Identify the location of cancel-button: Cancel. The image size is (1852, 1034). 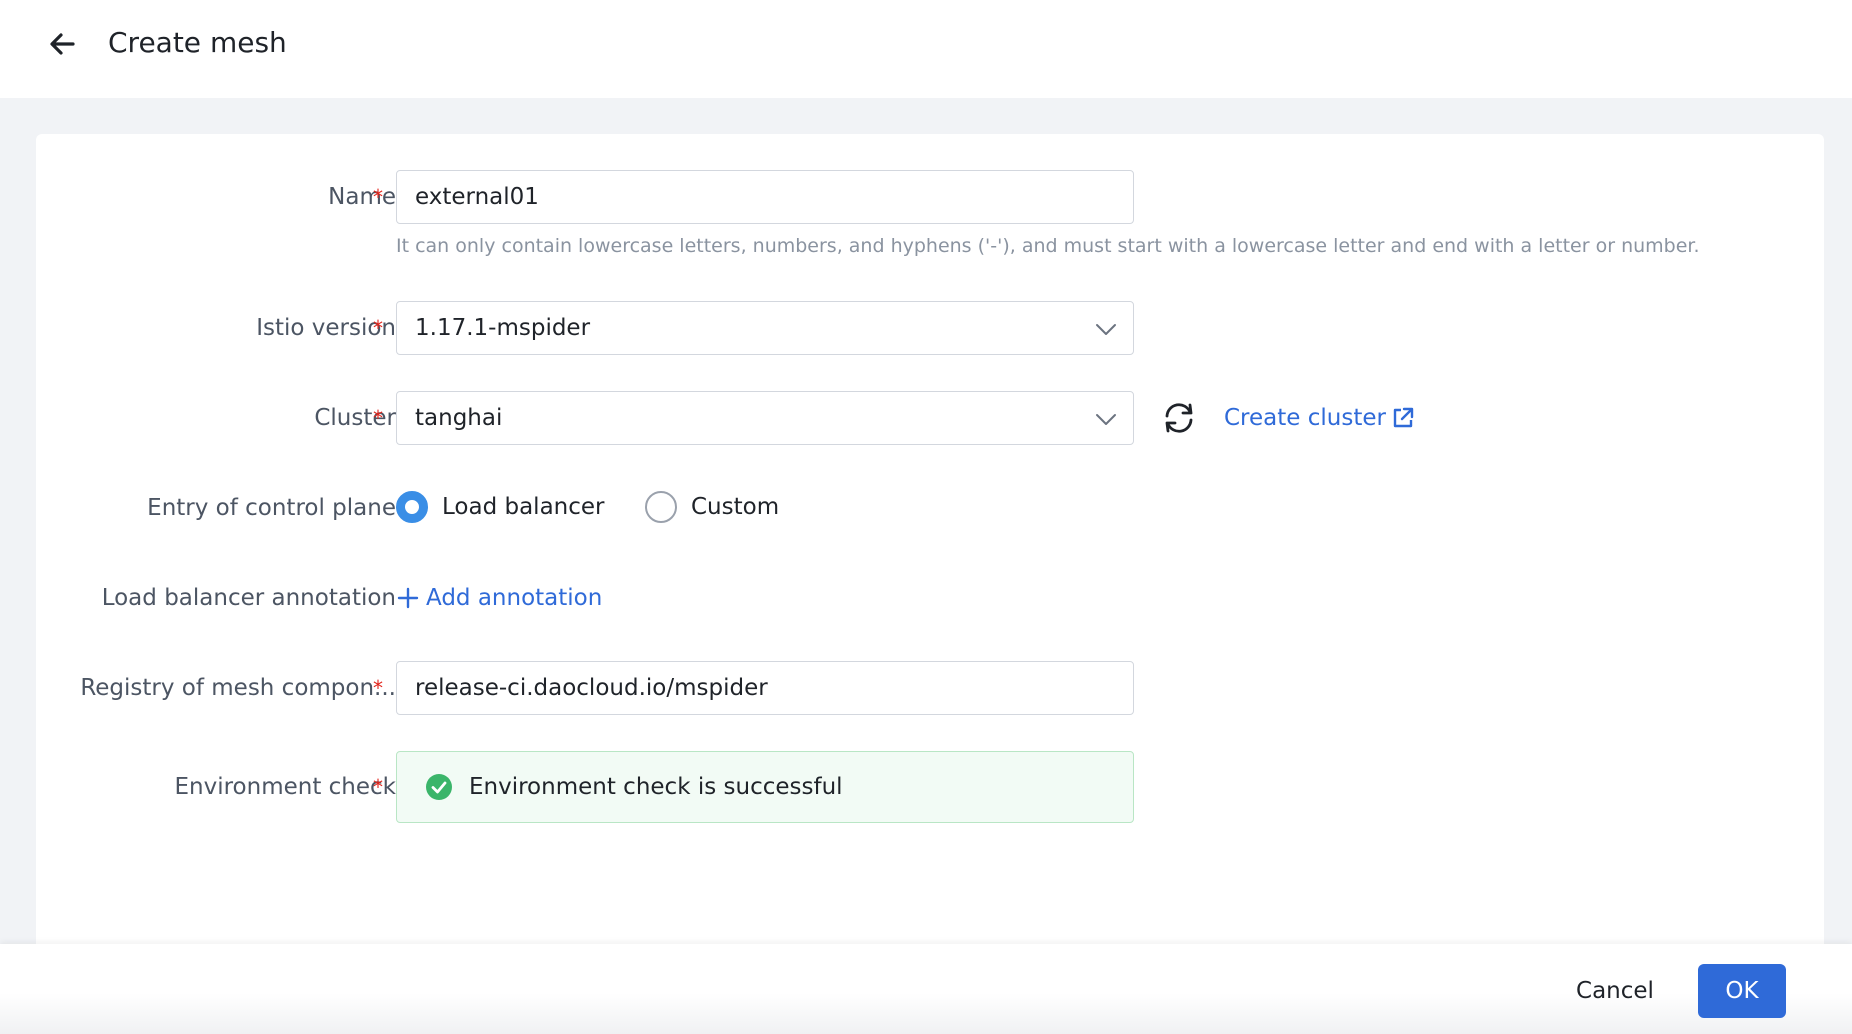
(1615, 991).